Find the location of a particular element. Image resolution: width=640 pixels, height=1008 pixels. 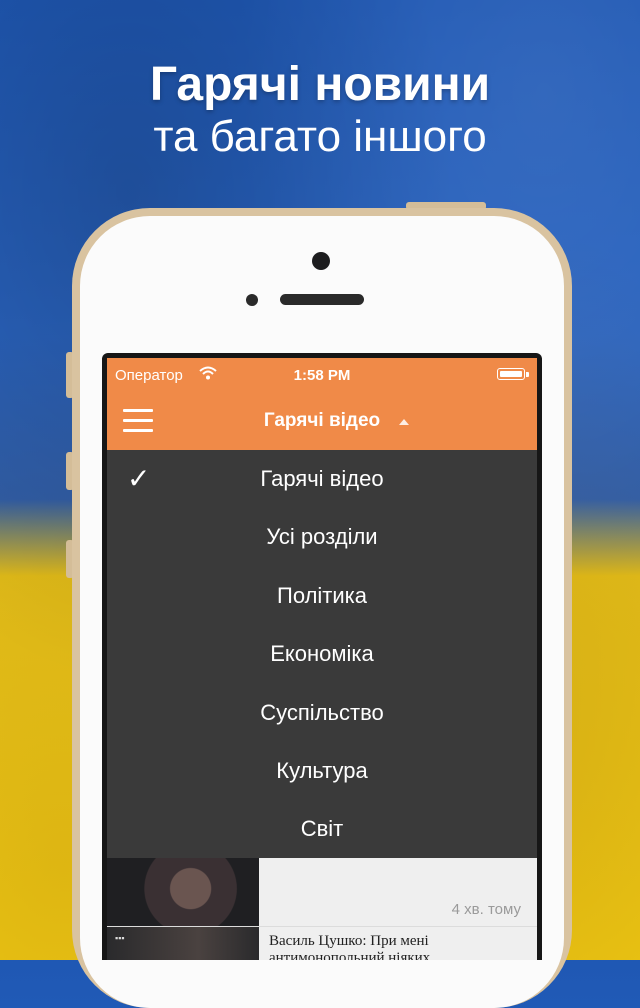

news-time-ago: 4 хв. тому is located at coordinates (486, 909).